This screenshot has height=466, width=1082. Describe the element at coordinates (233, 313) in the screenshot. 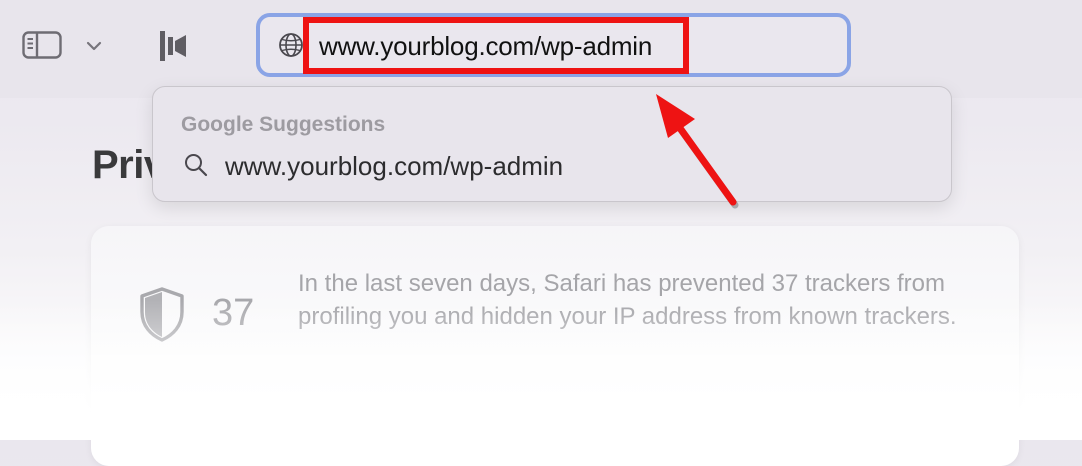

I see `tracker-count: 37` at that location.